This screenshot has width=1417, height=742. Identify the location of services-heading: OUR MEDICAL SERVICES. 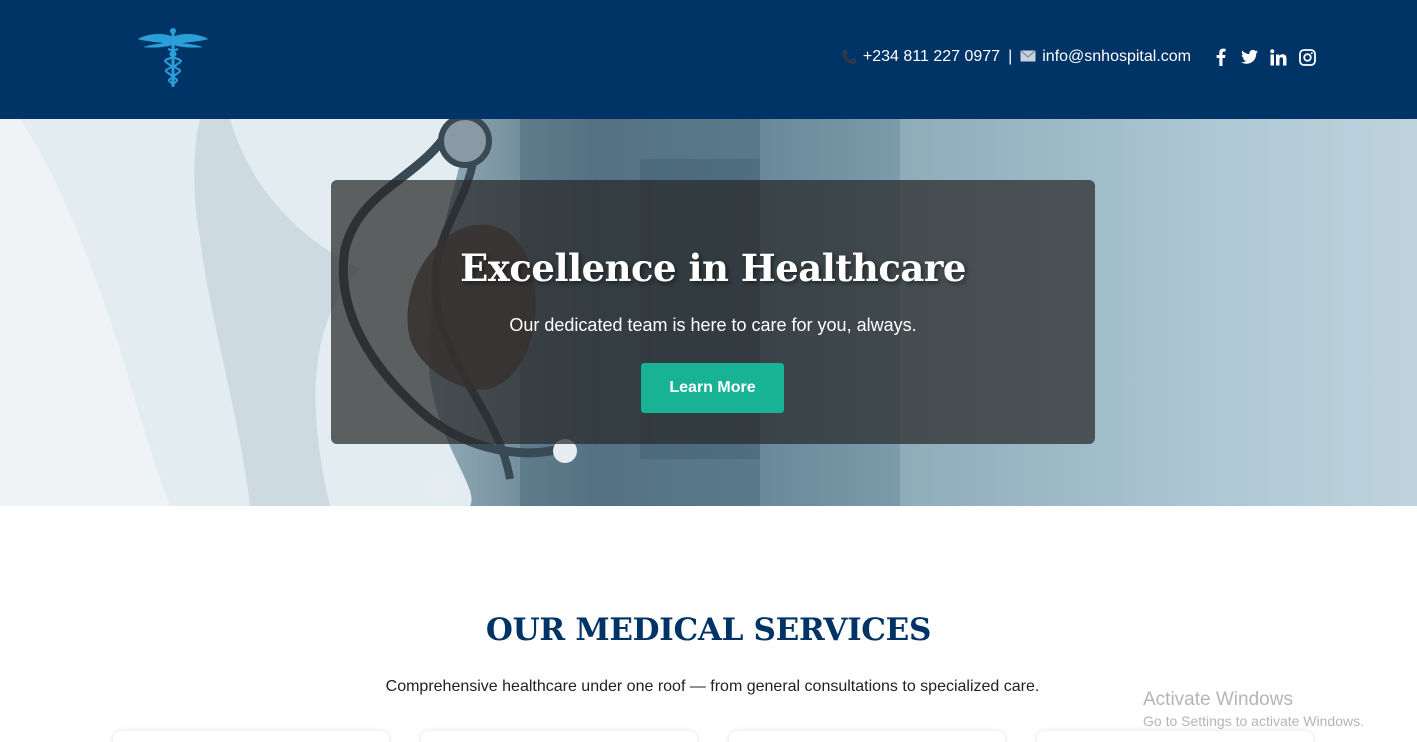
(708, 630).